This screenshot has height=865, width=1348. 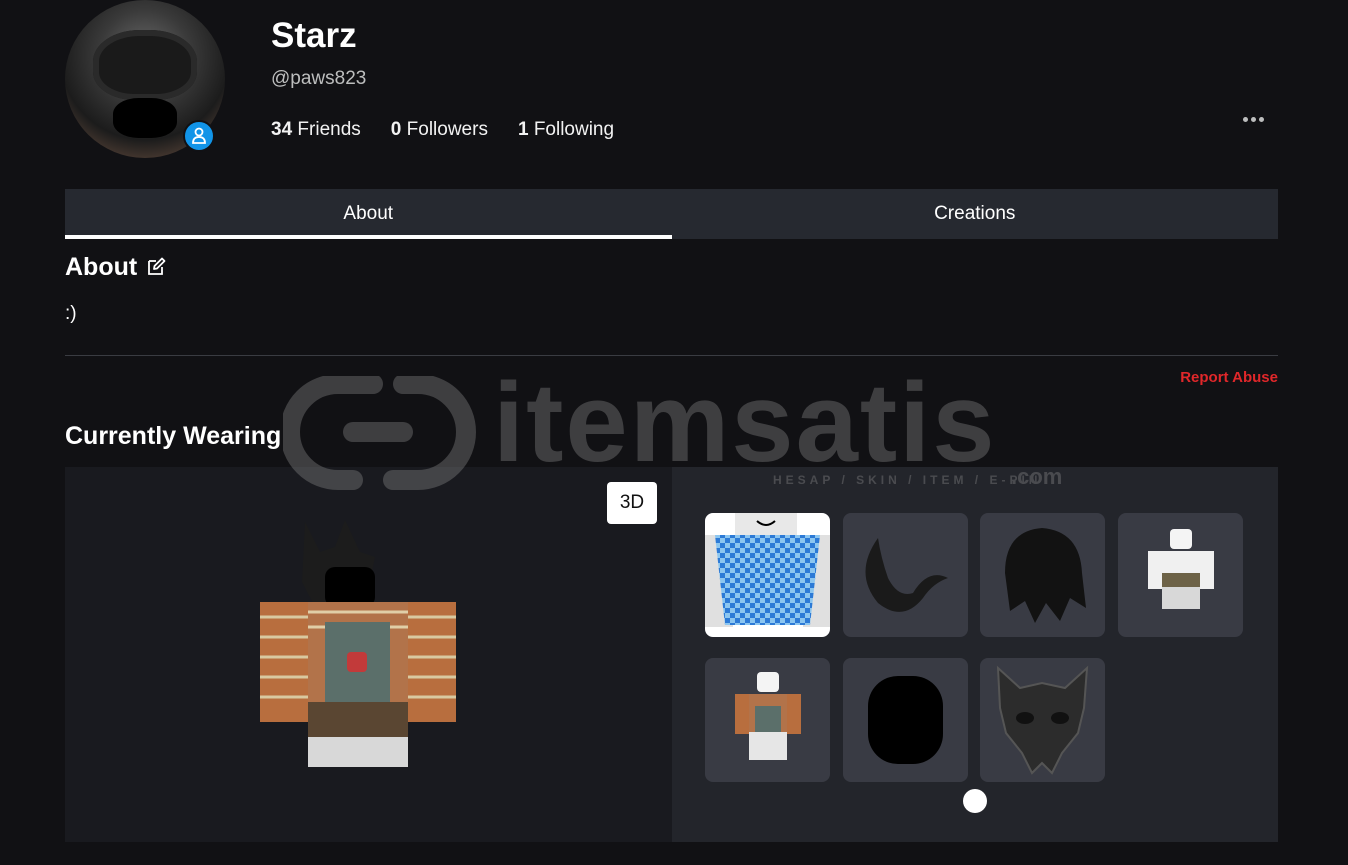 I want to click on avatar-face-graphic, so click(x=145, y=118).